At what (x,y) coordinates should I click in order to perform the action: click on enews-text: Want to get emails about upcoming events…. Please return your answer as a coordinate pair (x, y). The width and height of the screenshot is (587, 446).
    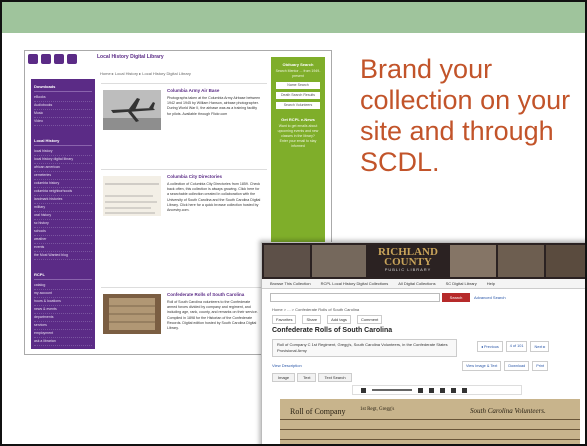
    Looking at the image, I should click on (298, 131).